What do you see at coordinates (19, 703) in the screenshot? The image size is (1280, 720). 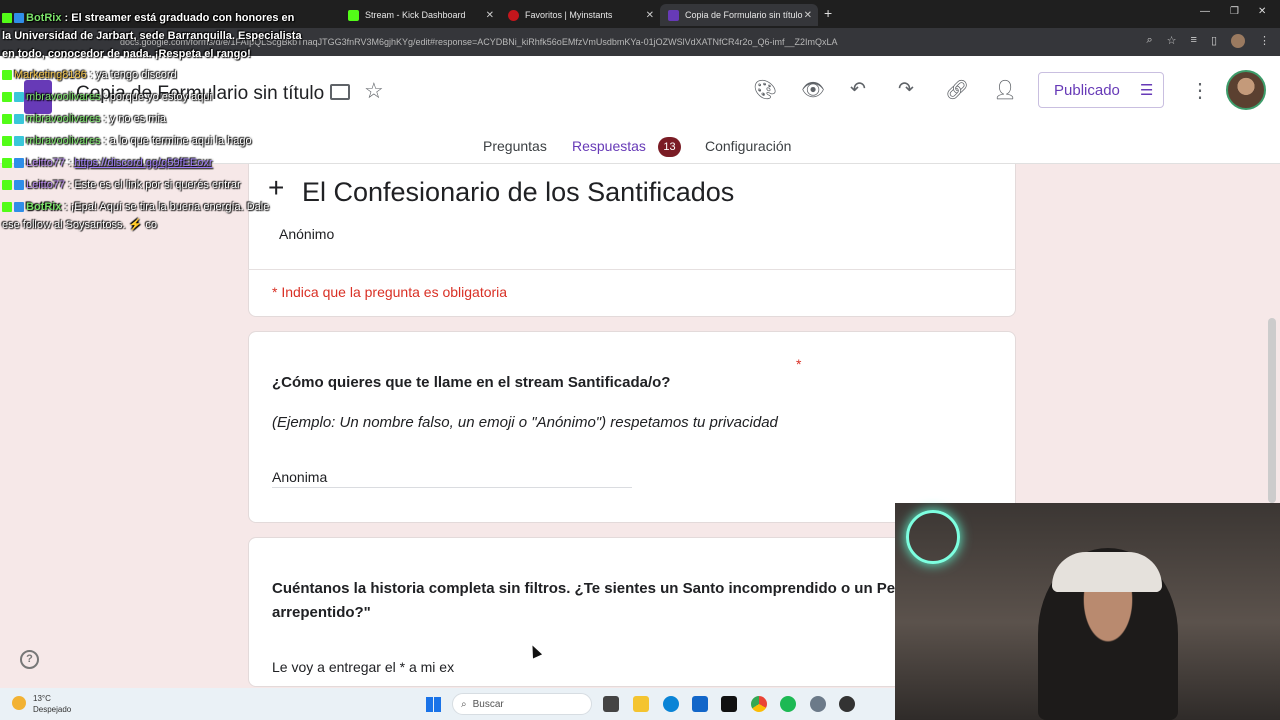 I see `weather-moon-icon` at bounding box center [19, 703].